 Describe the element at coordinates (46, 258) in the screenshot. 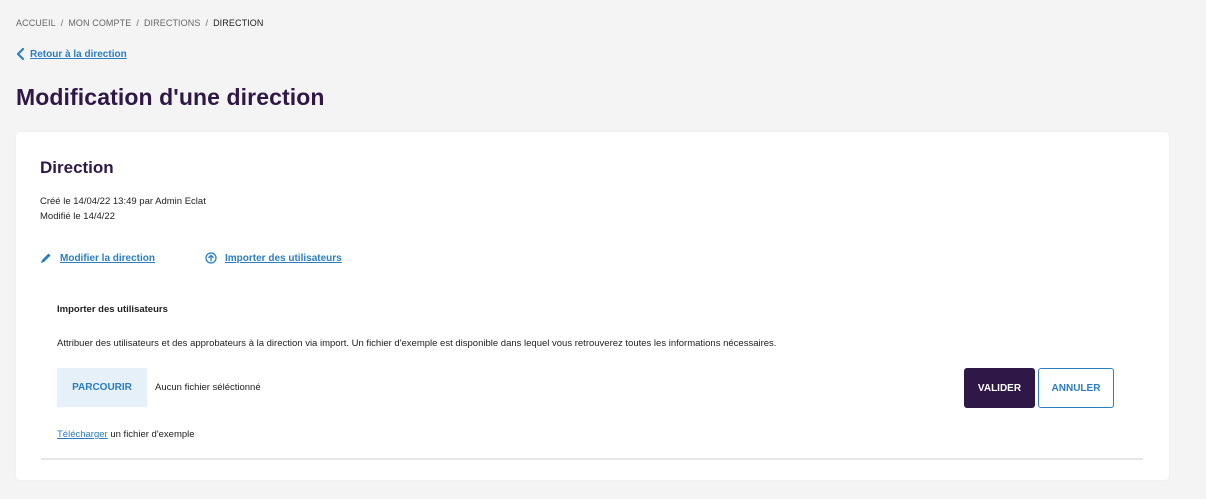

I see `pencil-icon` at that location.